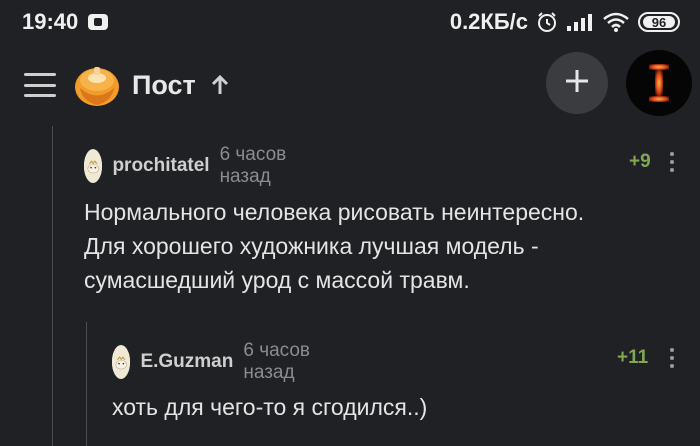 The height and width of the screenshot is (446, 700). What do you see at coordinates (220, 85) in the screenshot?
I see `up-arrow-icon` at bounding box center [220, 85].